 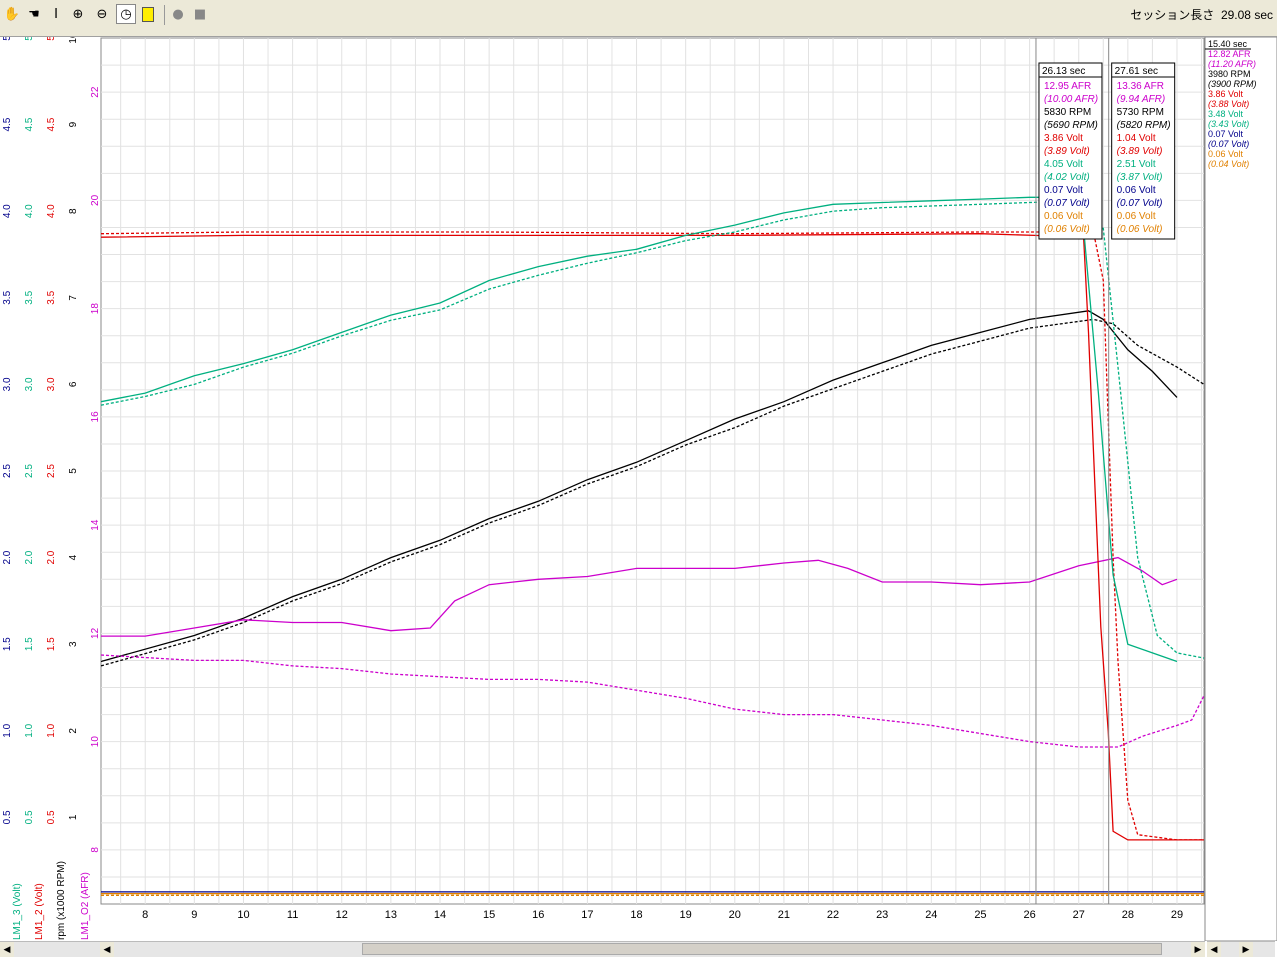 I want to click on cursor-value: 5830 RPM, so click(x=1067, y=112).